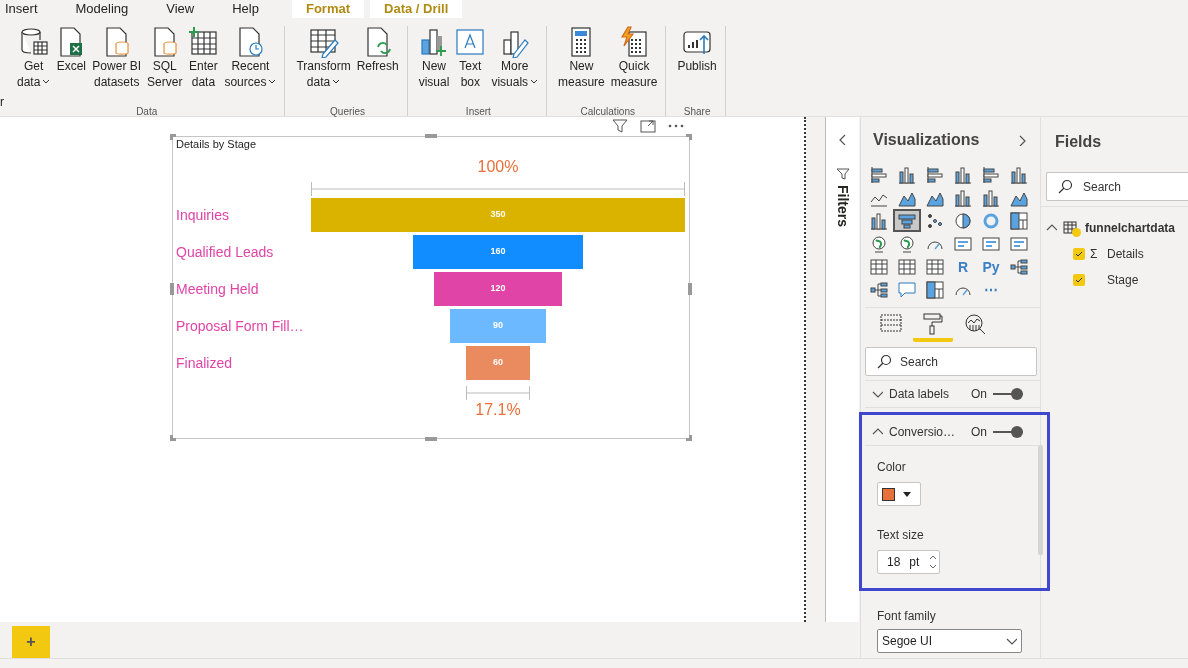  I want to click on ribbon-button: Excel, so click(71, 66).